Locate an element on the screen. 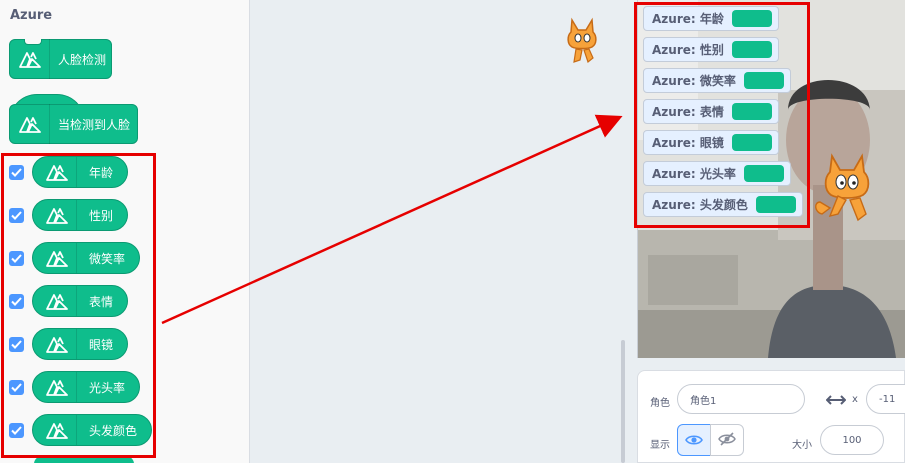 The image size is (905, 463). glasses-reporter: 眼镜 is located at coordinates (80, 344).